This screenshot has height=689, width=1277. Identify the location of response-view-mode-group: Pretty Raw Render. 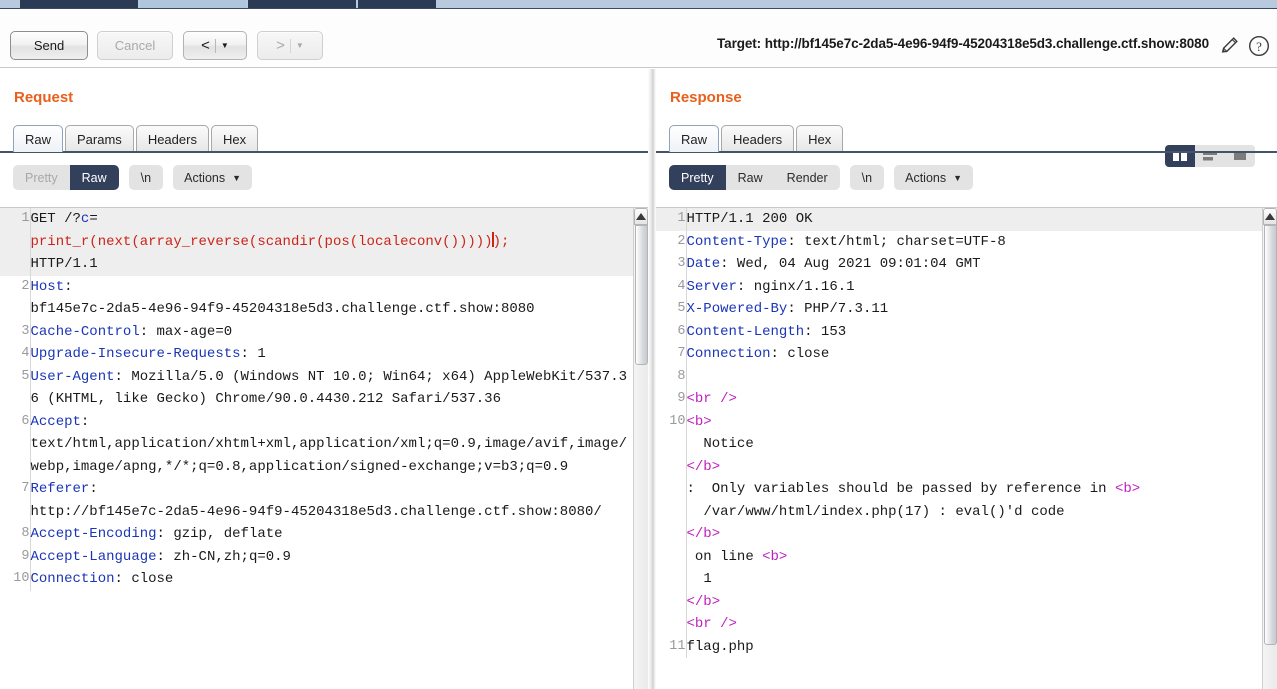
(754, 177).